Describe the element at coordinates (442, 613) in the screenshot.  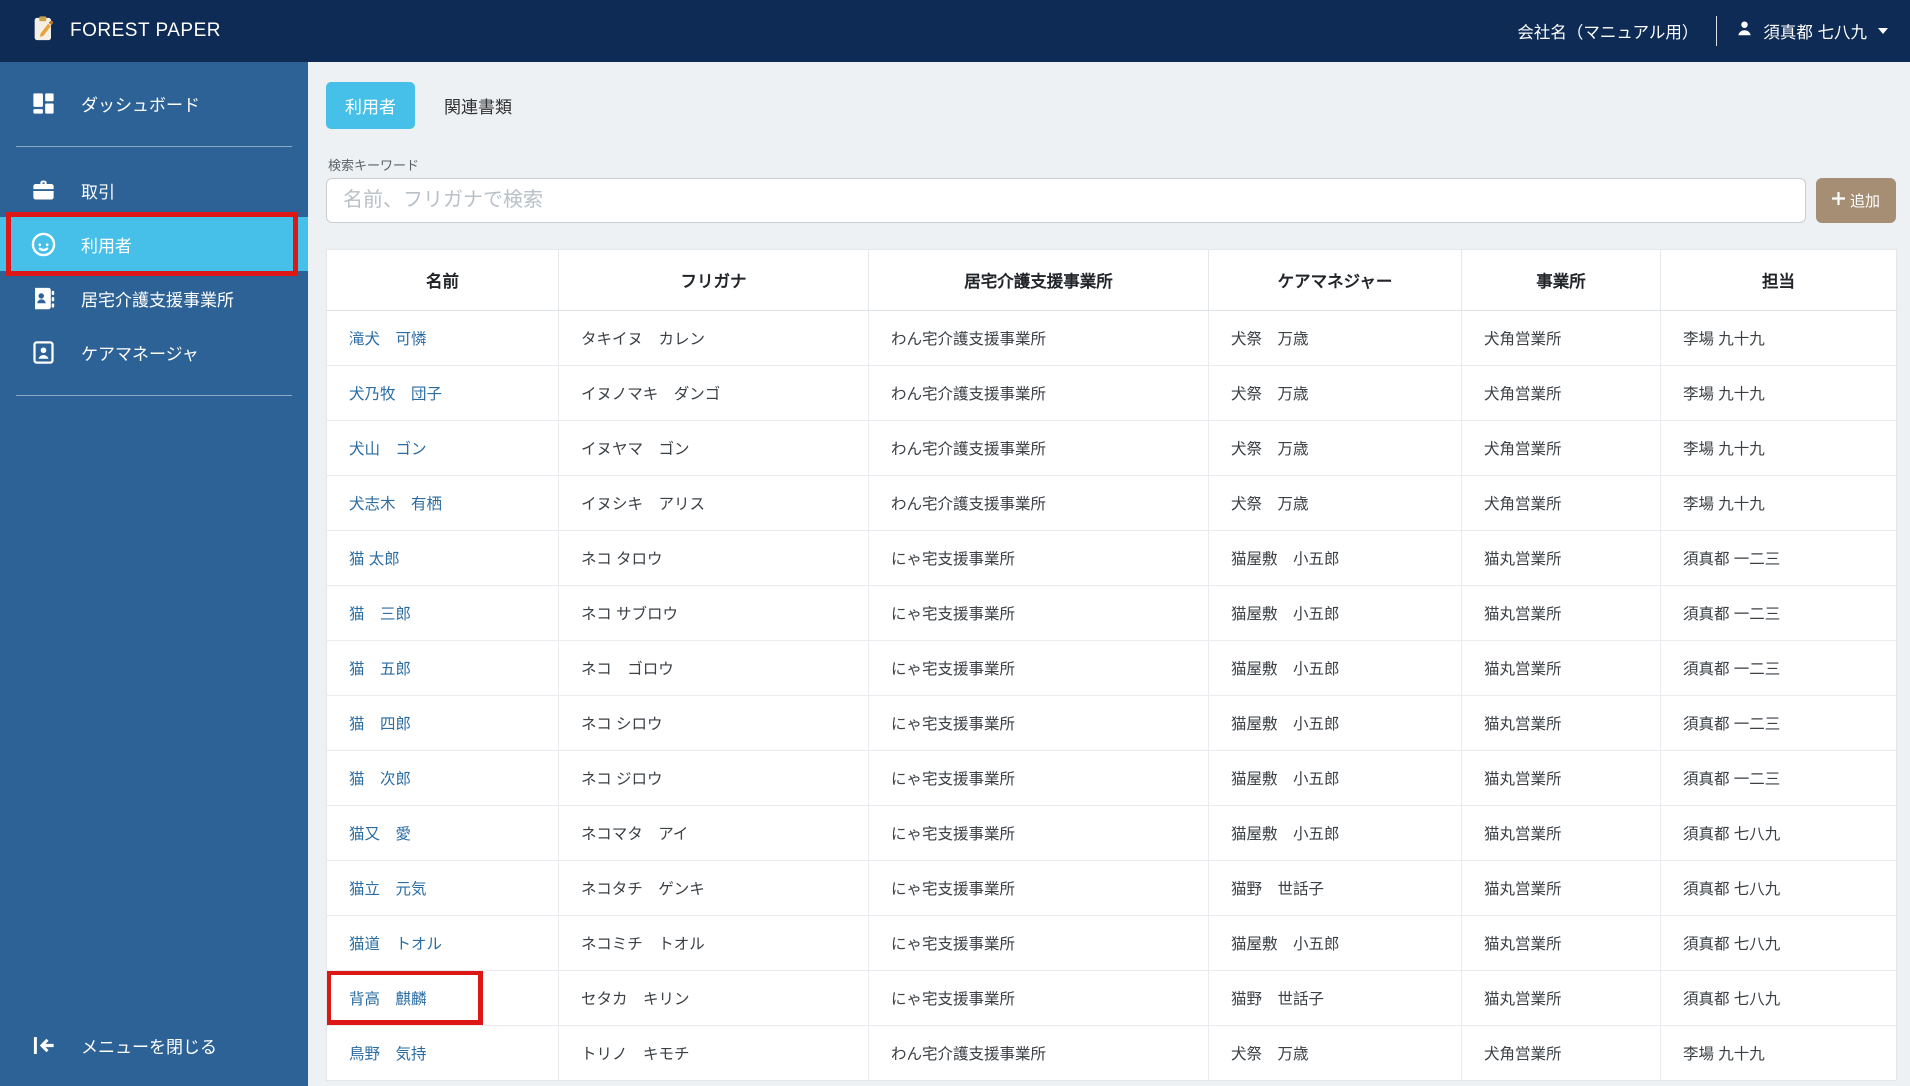
I see `user-name-cell: 猫 三郎` at that location.